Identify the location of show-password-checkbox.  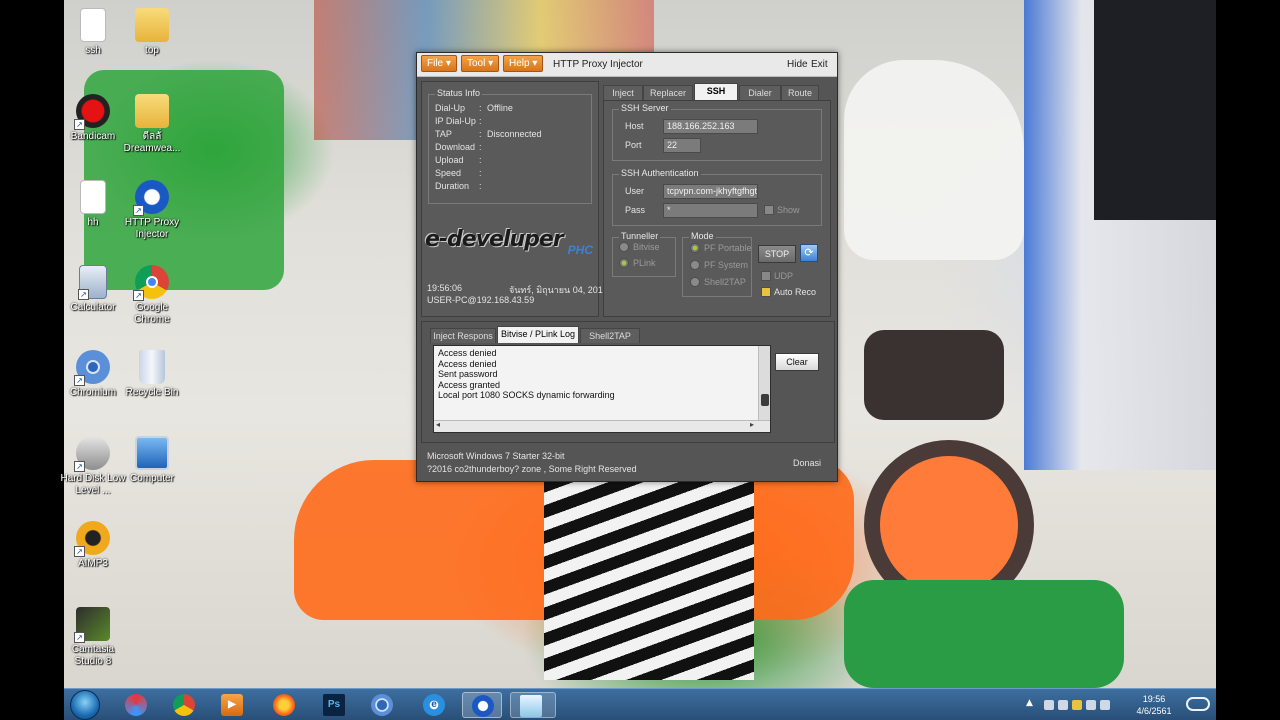
(769, 210).